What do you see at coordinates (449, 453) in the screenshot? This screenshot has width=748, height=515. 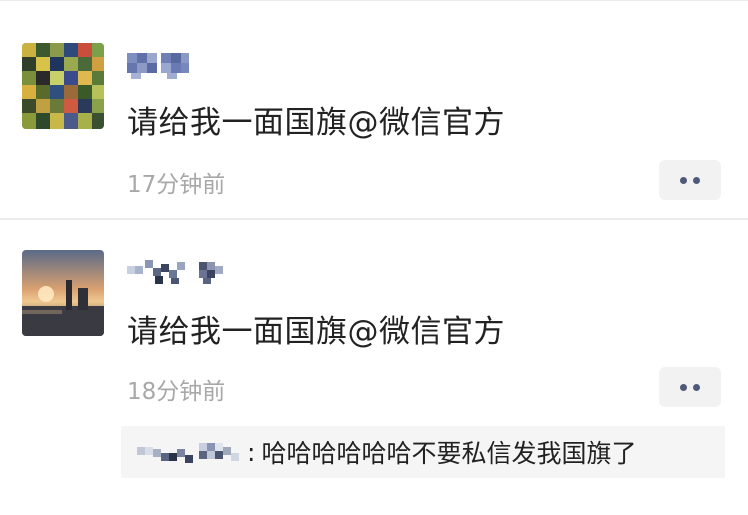 I see `reply-text: 哈哈哈哈哈哈不要私信发我国旗了` at bounding box center [449, 453].